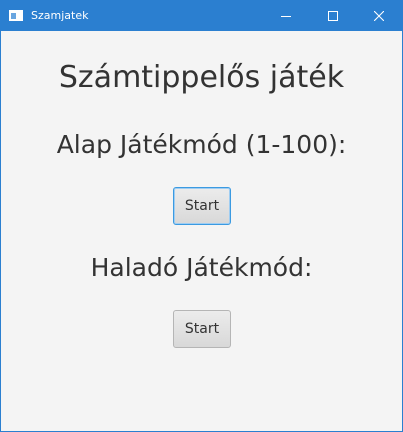 The image size is (403, 432). Describe the element at coordinates (202, 329) in the screenshot. I see `advanced-mode-start-button: Start` at that location.